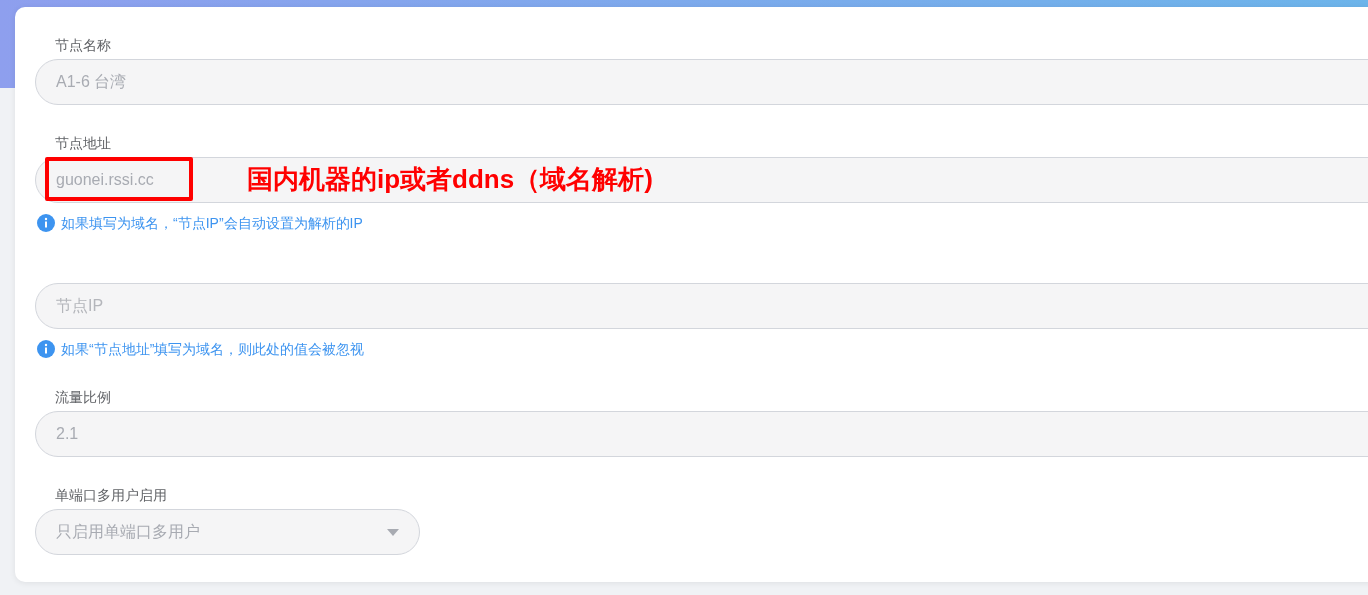 The height and width of the screenshot is (595, 1368). What do you see at coordinates (227, 532) in the screenshot?
I see `select-field: 只启用单端口多用户` at bounding box center [227, 532].